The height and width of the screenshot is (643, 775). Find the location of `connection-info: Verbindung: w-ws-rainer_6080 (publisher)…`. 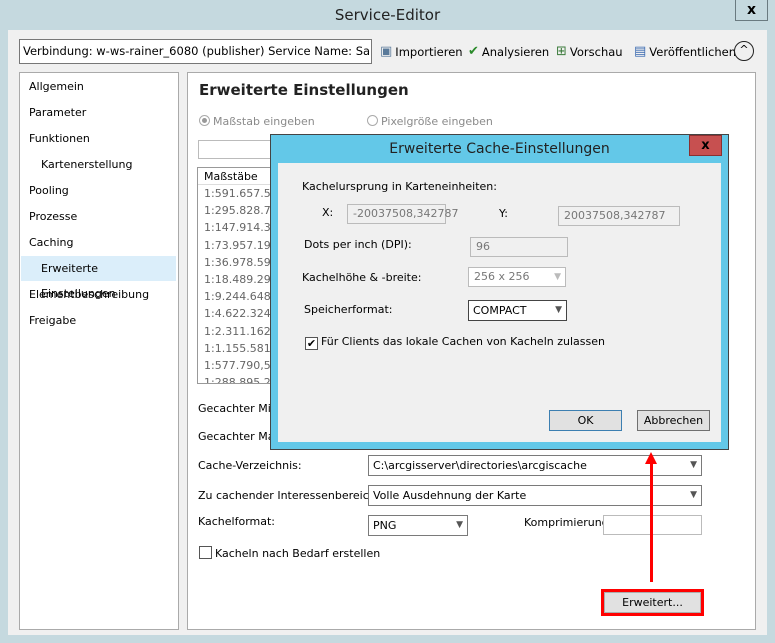

connection-info: Verbindung: w-ws-rainer_6080 (publisher)… is located at coordinates (195, 51).